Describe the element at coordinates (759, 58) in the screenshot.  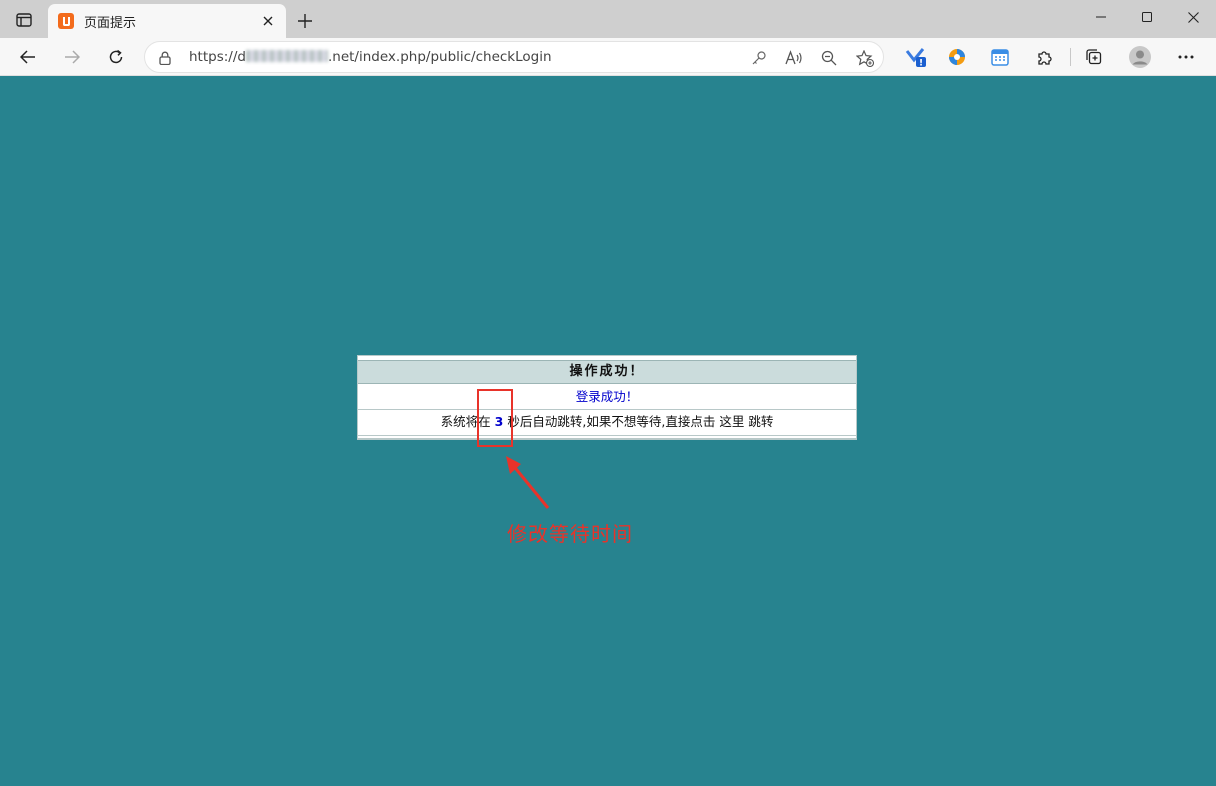
I see `key-icon` at that location.